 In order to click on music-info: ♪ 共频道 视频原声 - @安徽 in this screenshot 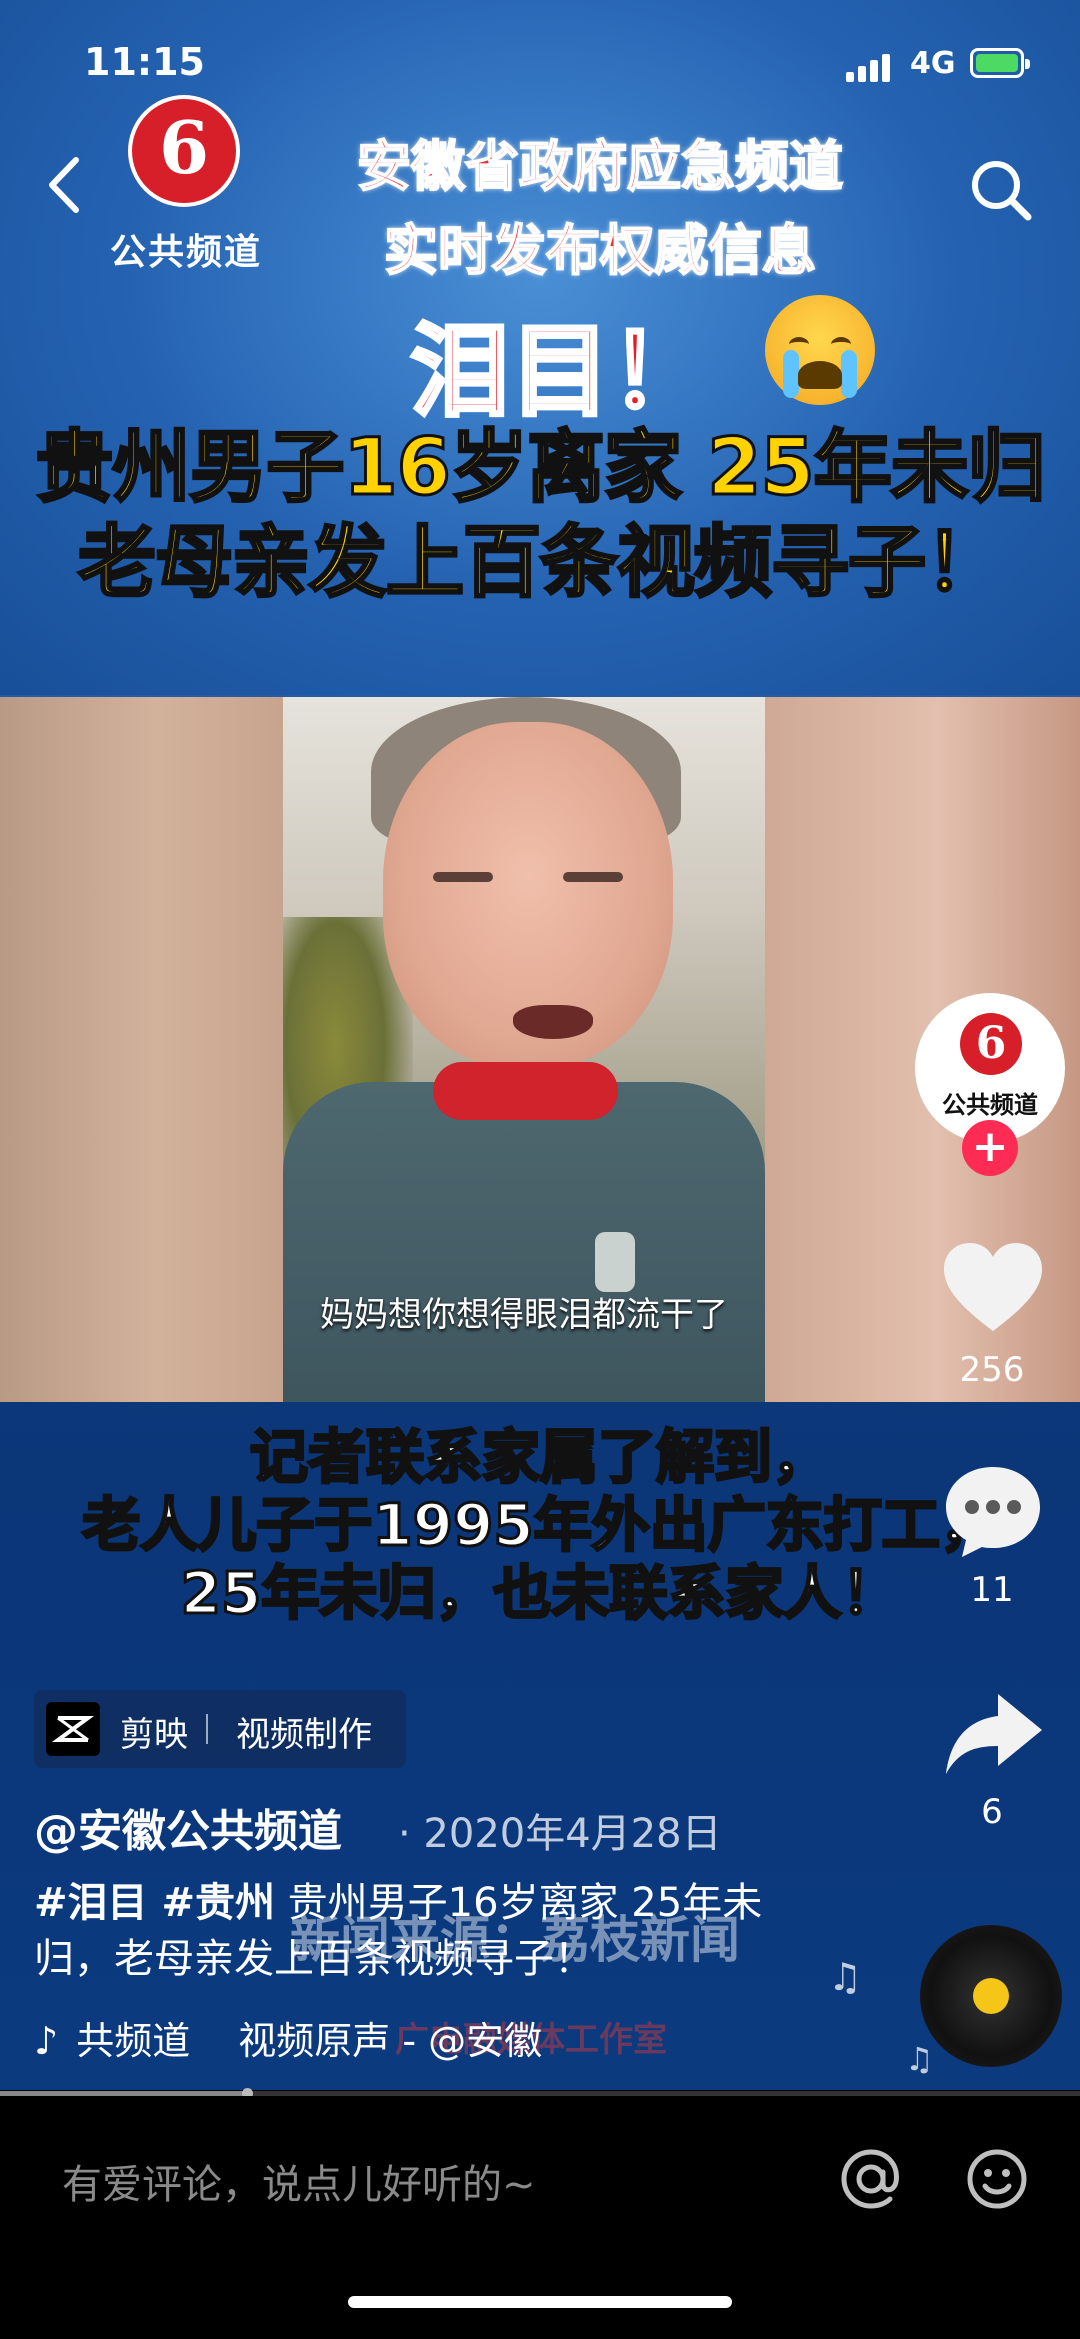, I will do `click(288, 2037)`.